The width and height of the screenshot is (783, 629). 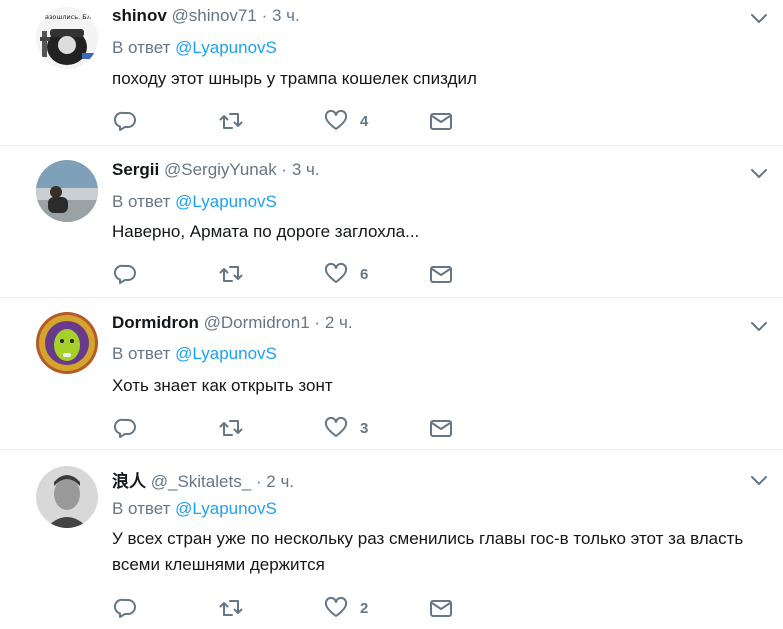 What do you see at coordinates (155, 322) in the screenshot?
I see `display-name: Dormidron` at bounding box center [155, 322].